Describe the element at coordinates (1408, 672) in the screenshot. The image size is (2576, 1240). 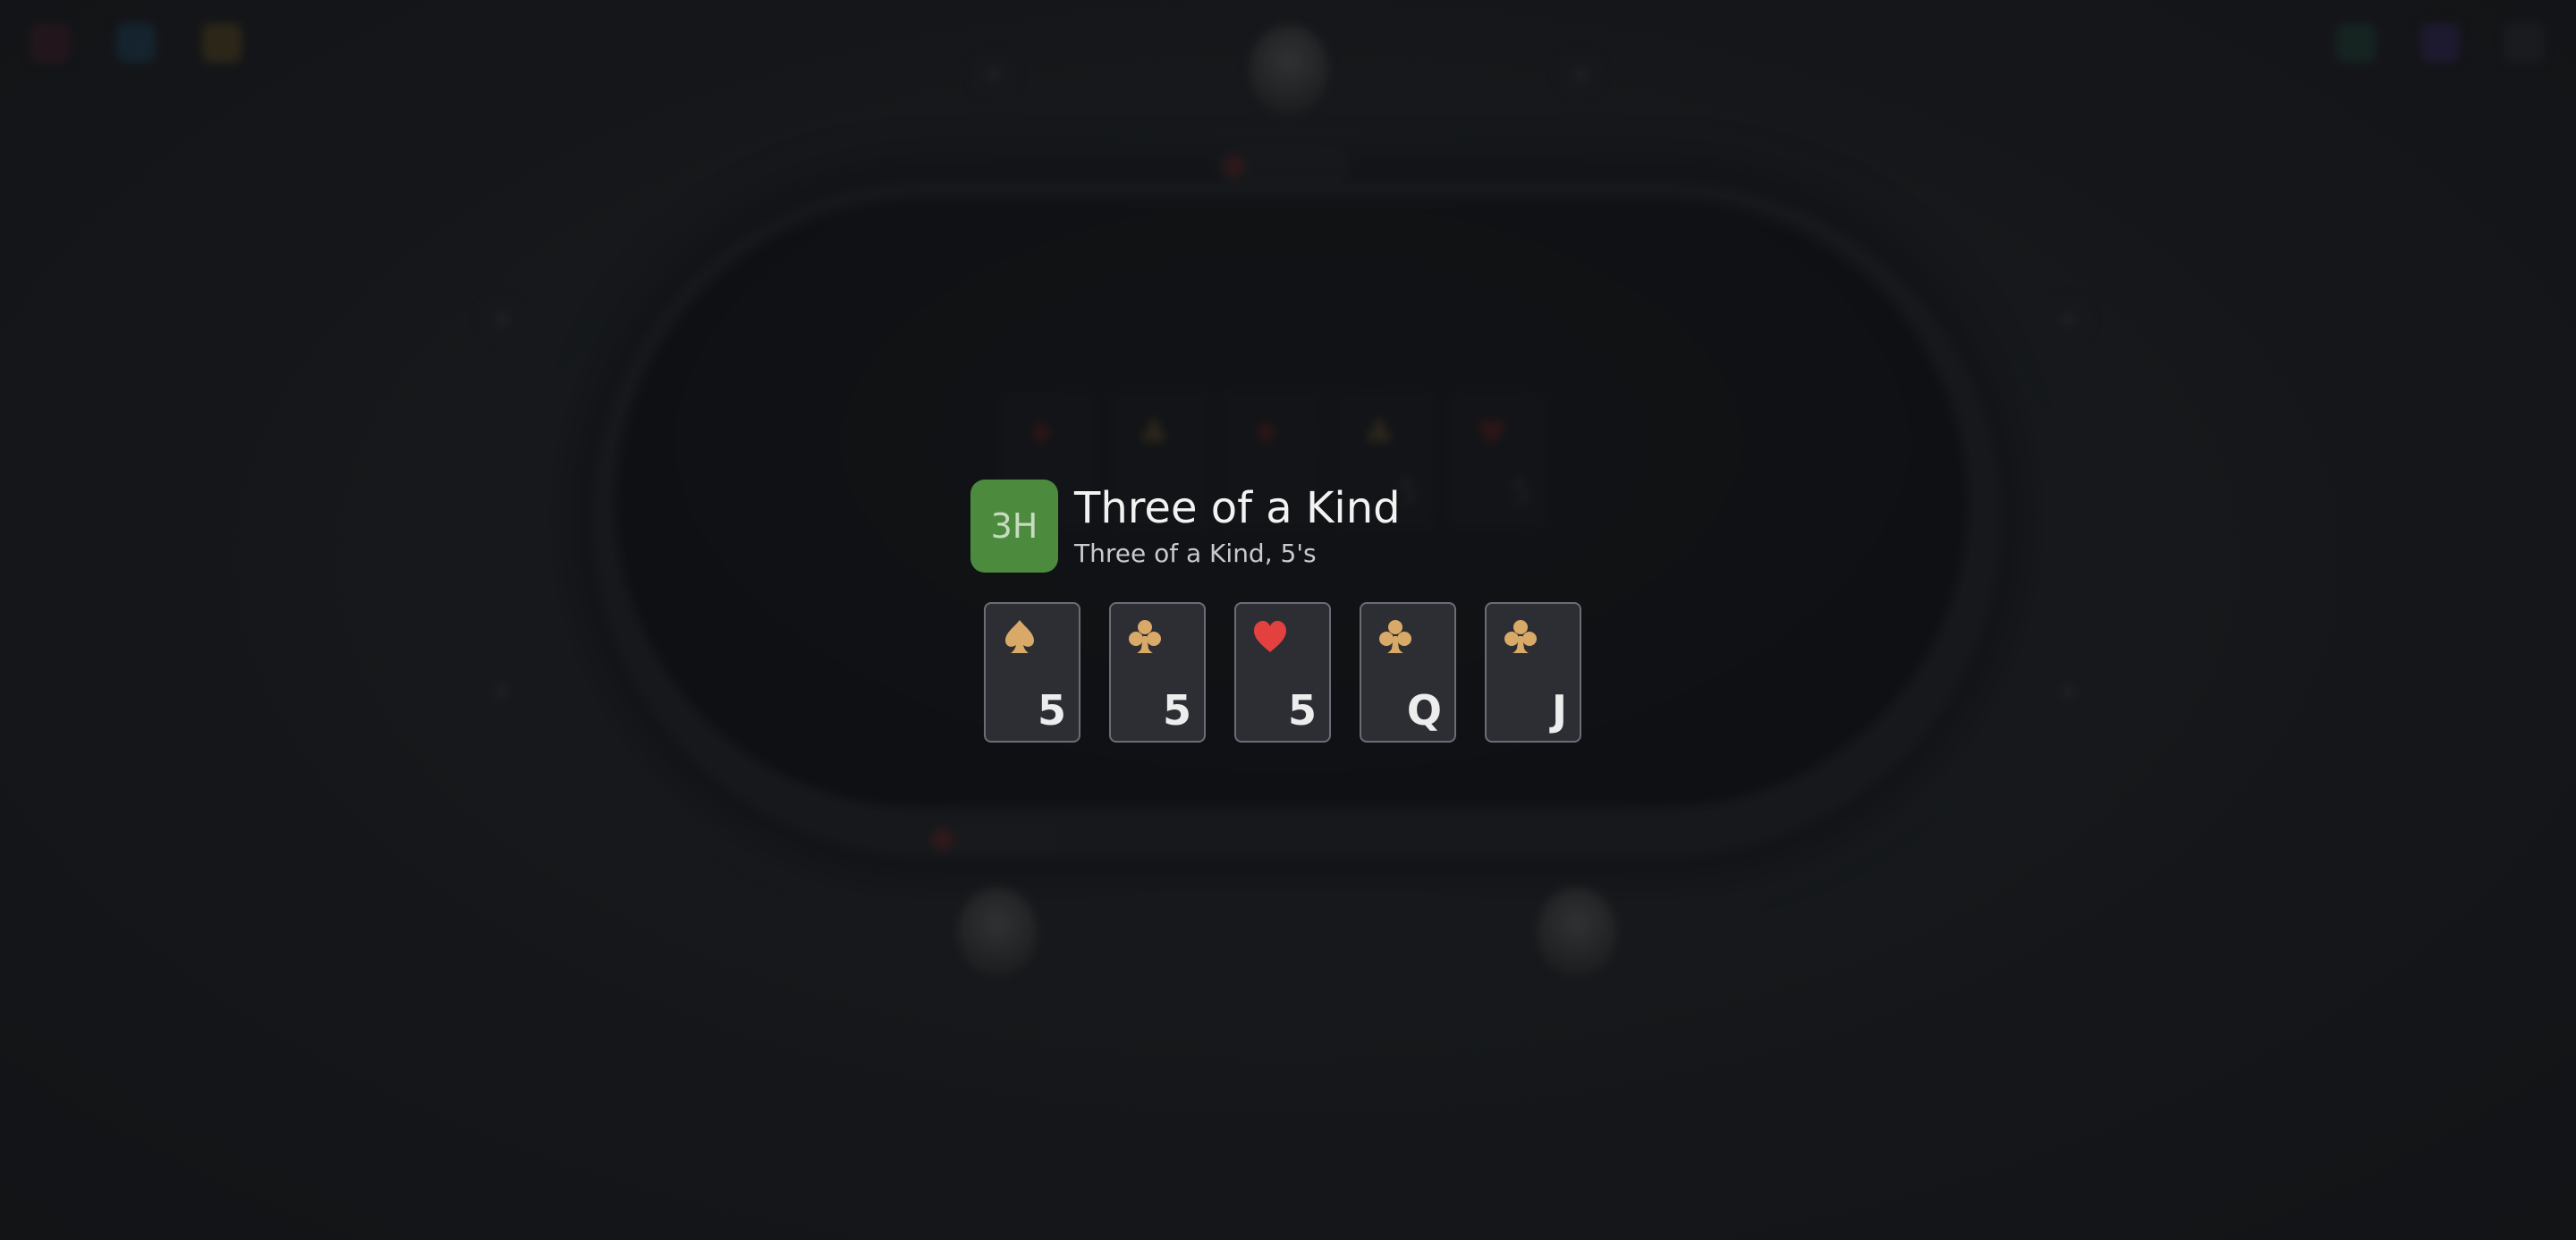
I see `playing-card: Q` at that location.